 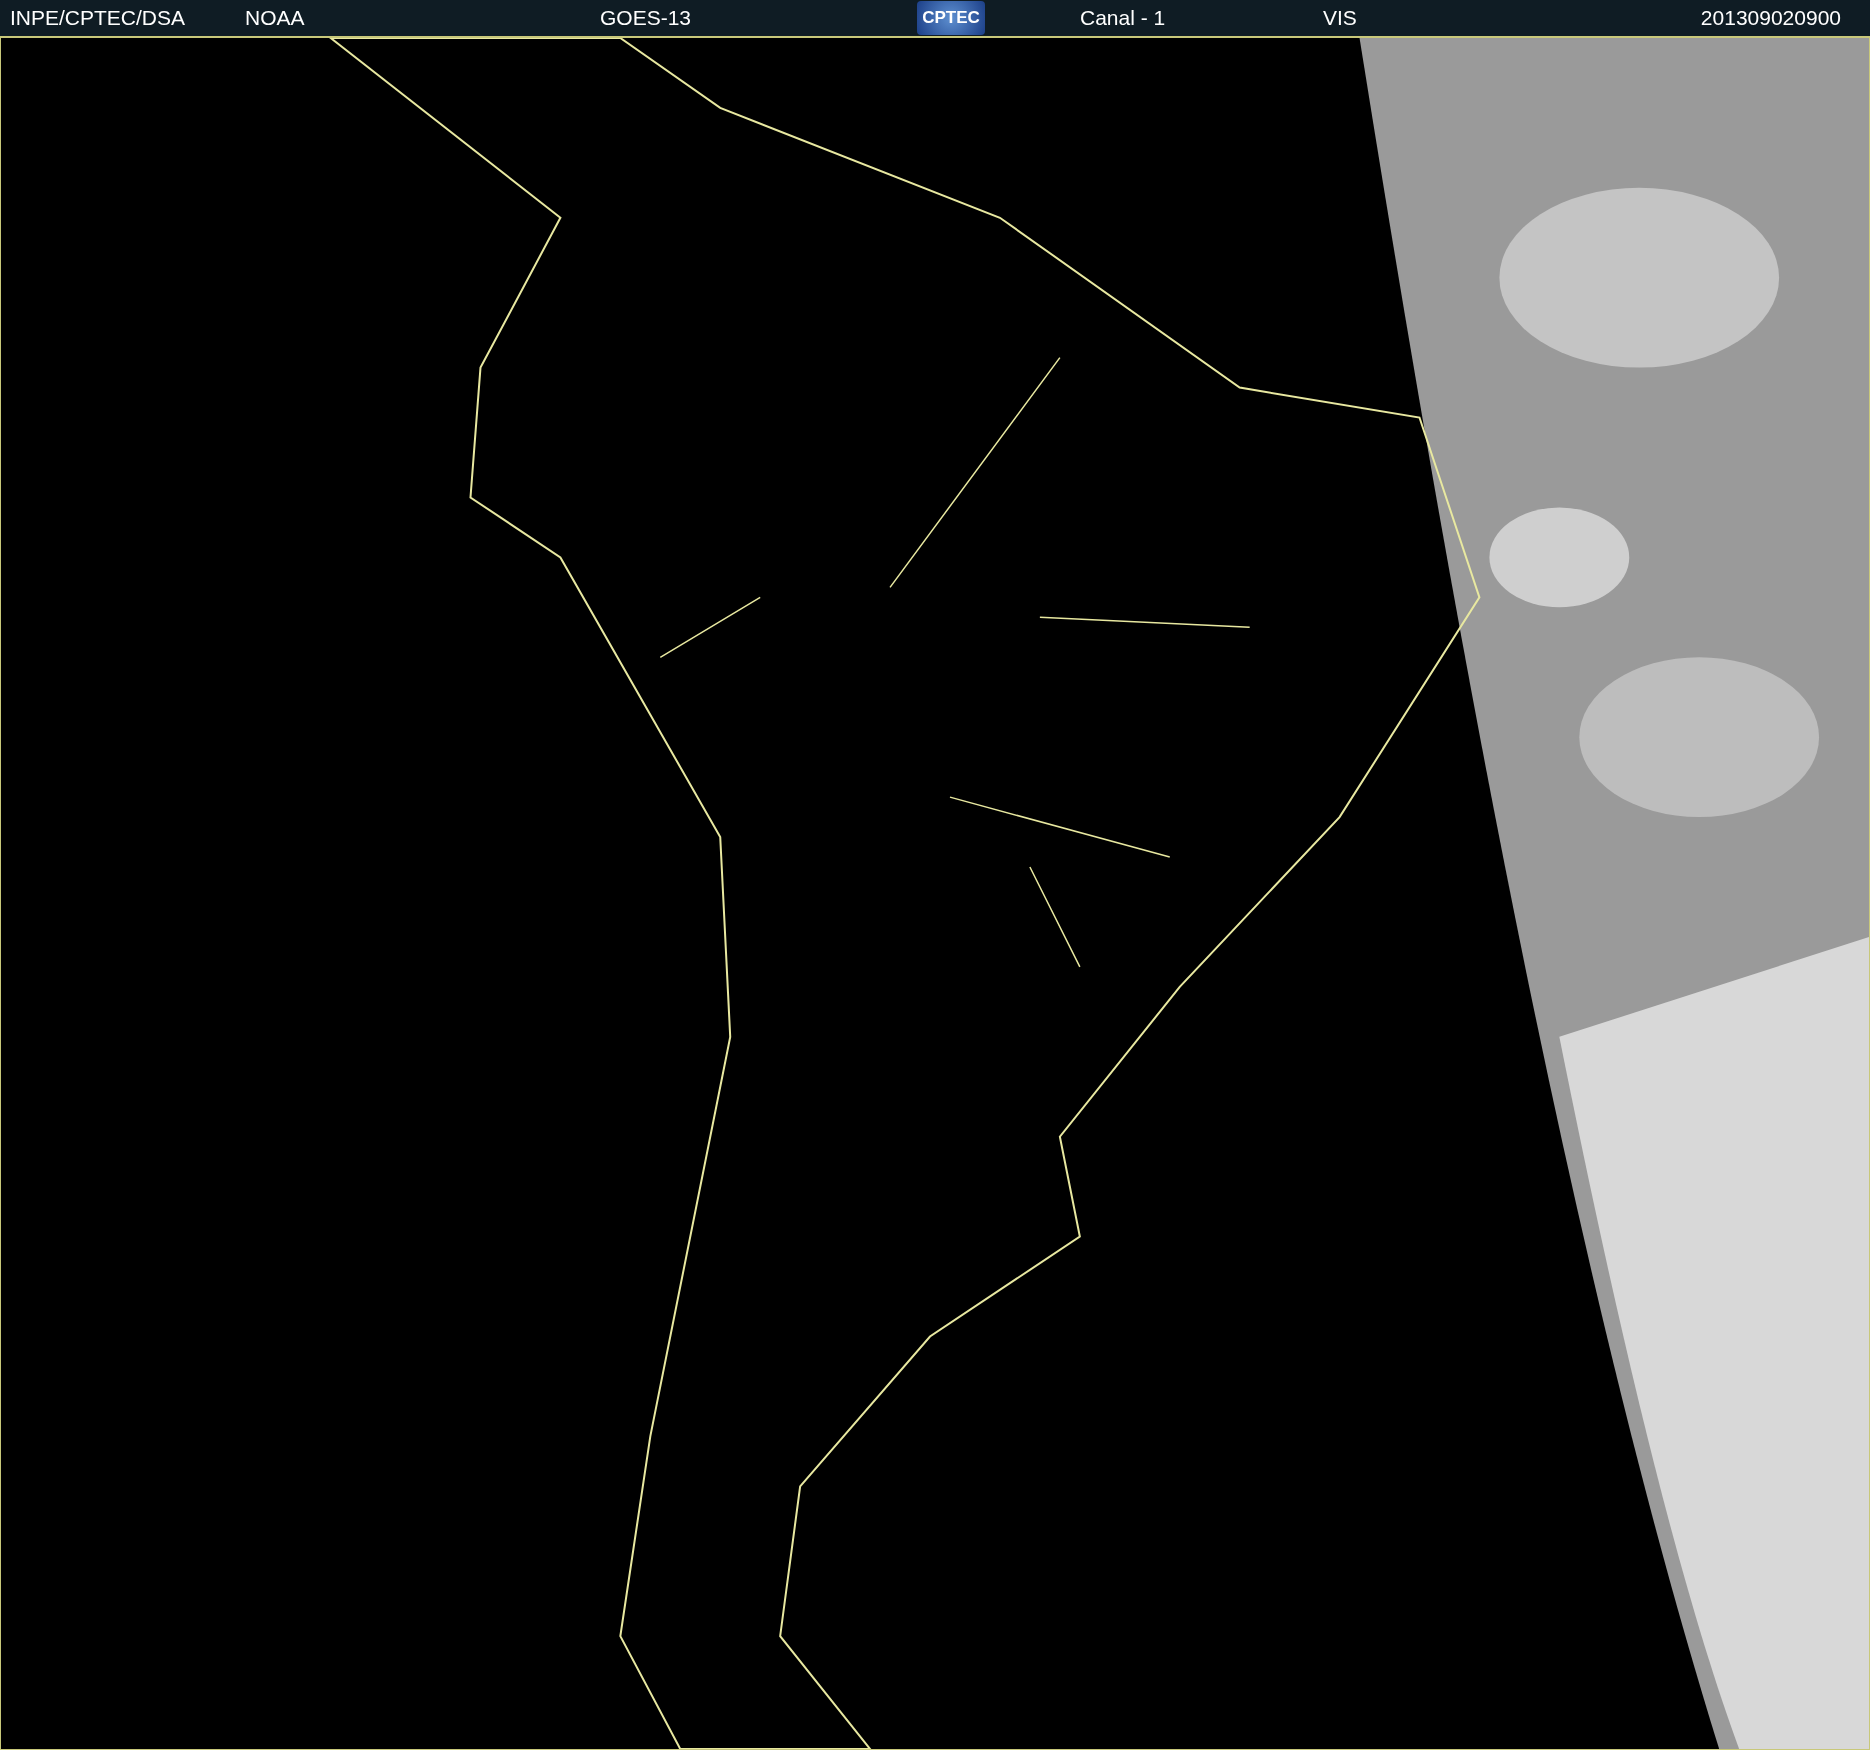 What do you see at coordinates (1770, 18) in the screenshot?
I see `timestamp-label: 201309020900` at bounding box center [1770, 18].